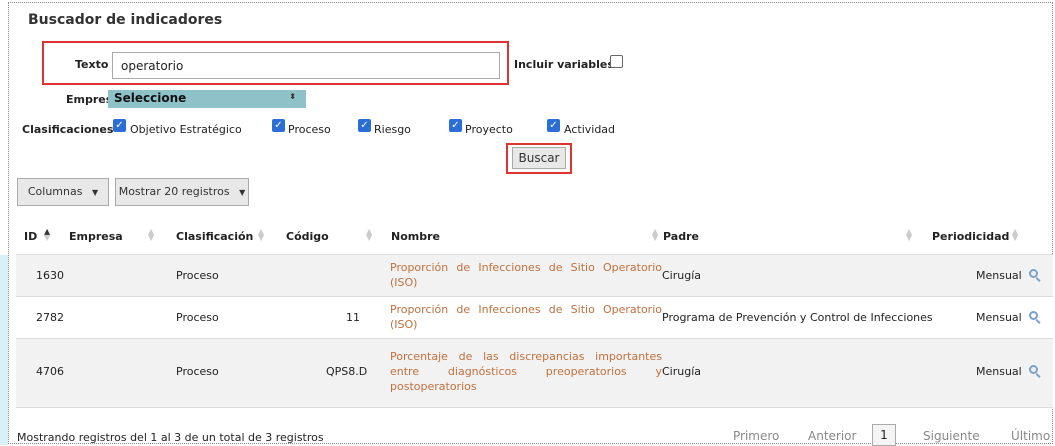 Image resolution: width=1055 pixels, height=446 pixels. Describe the element at coordinates (150, 98) in the screenshot. I see `empresa-select-value: Seleccione` at that location.